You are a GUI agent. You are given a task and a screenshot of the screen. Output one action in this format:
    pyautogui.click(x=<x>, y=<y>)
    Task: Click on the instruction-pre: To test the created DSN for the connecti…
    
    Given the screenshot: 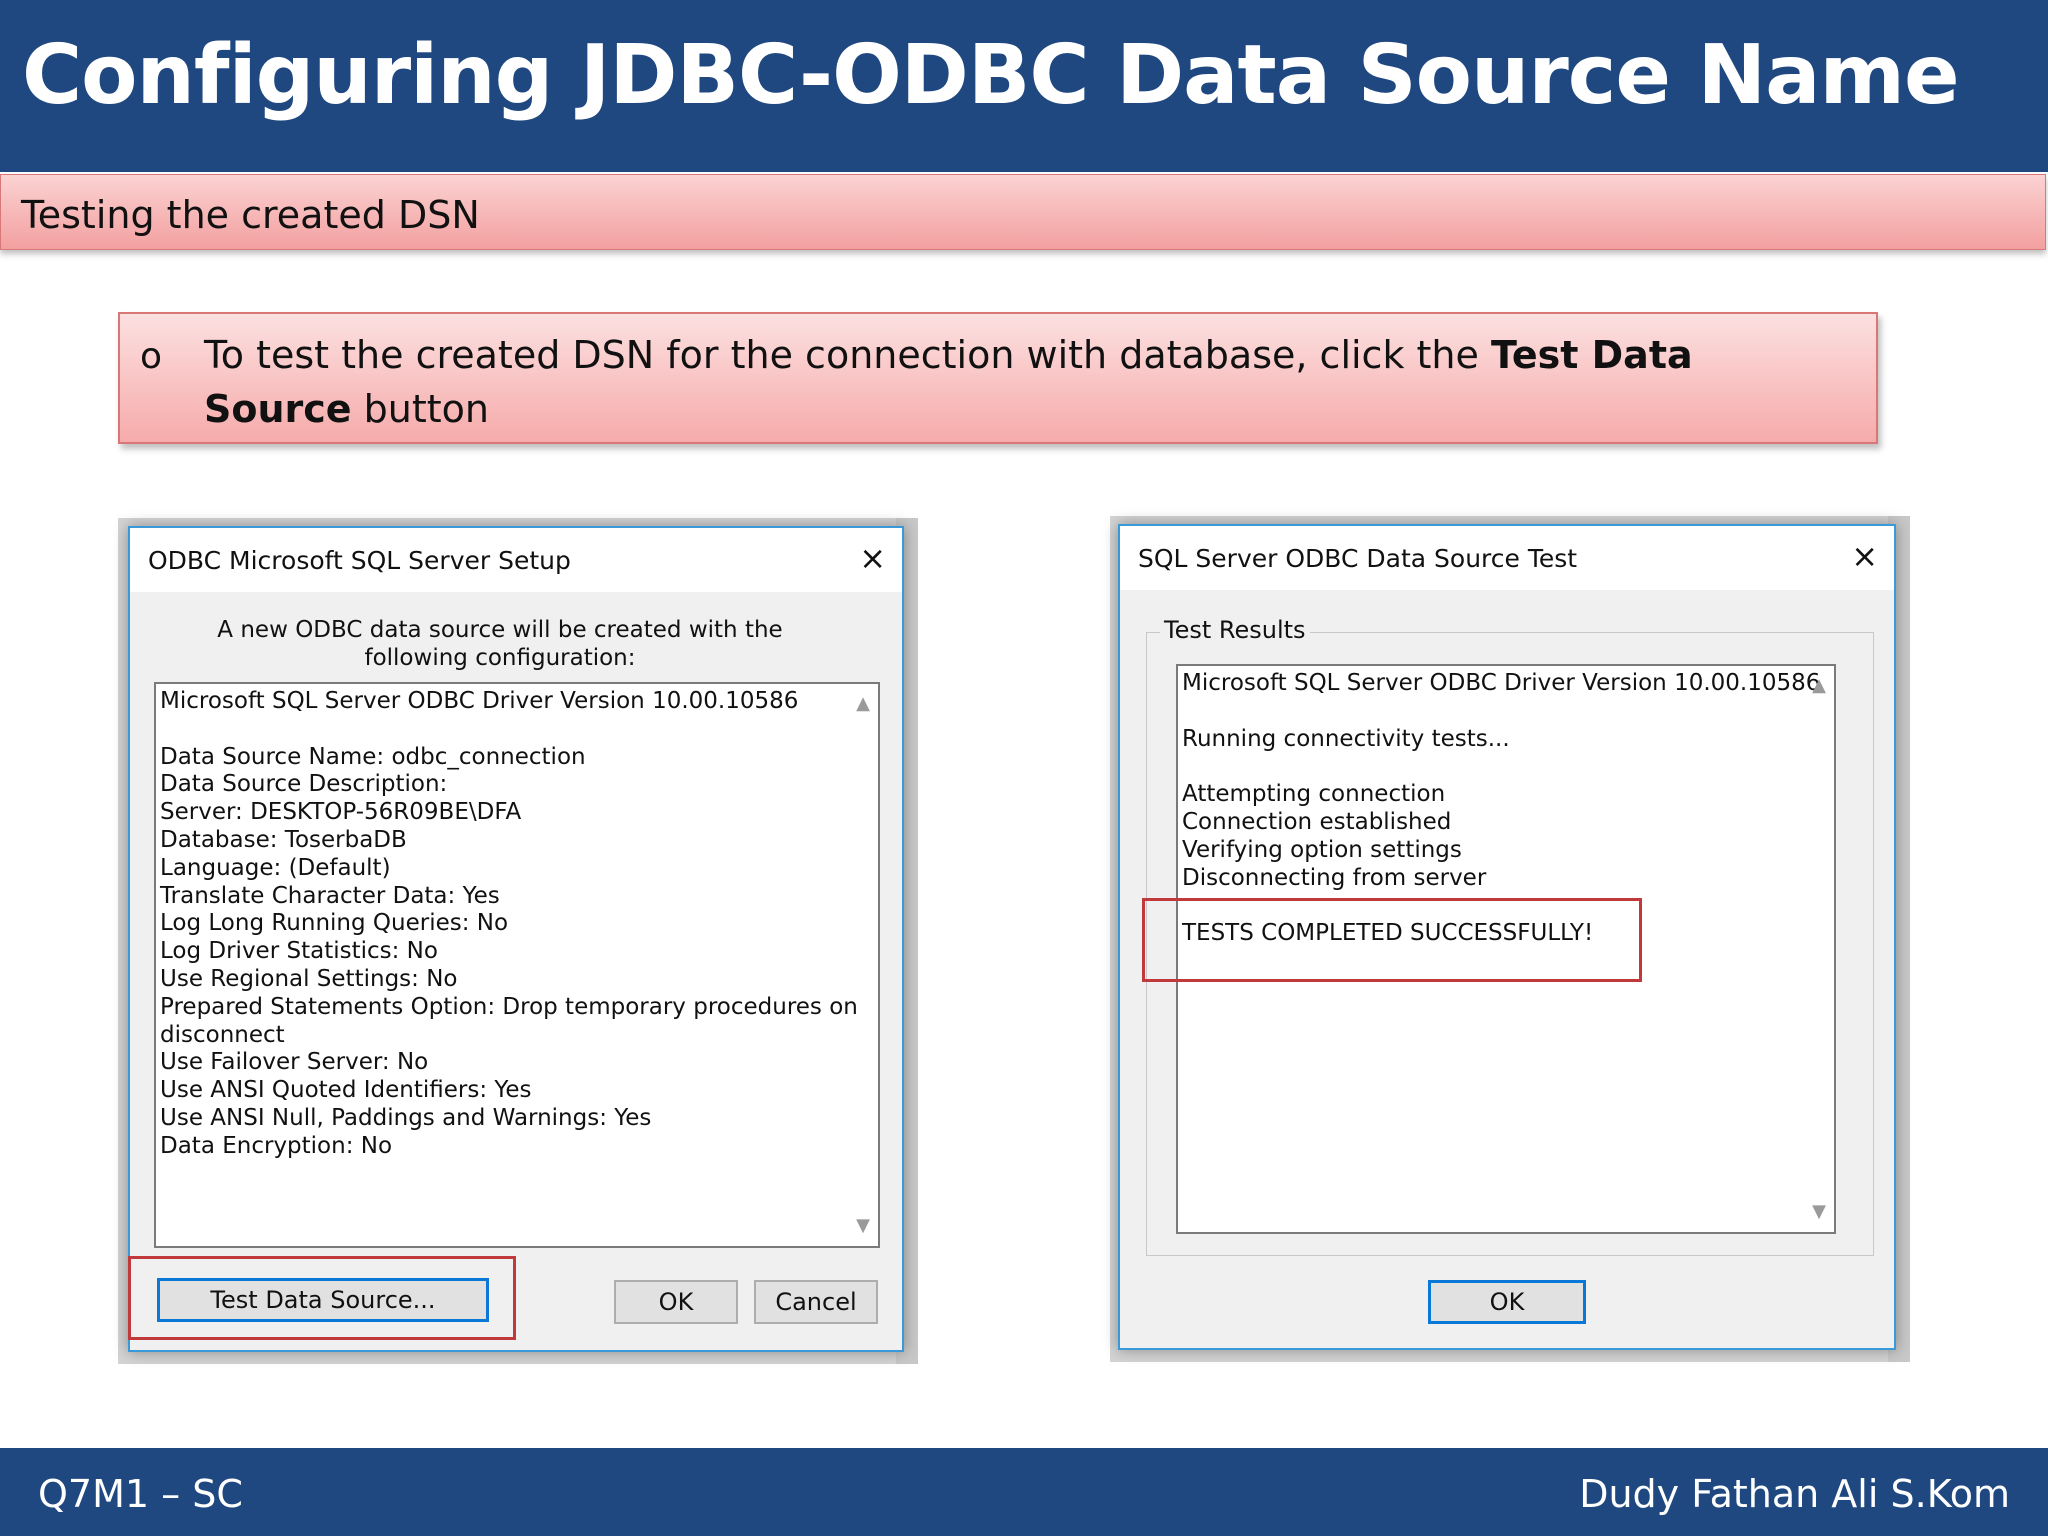 What is the action you would take?
    pyautogui.click(x=847, y=355)
    